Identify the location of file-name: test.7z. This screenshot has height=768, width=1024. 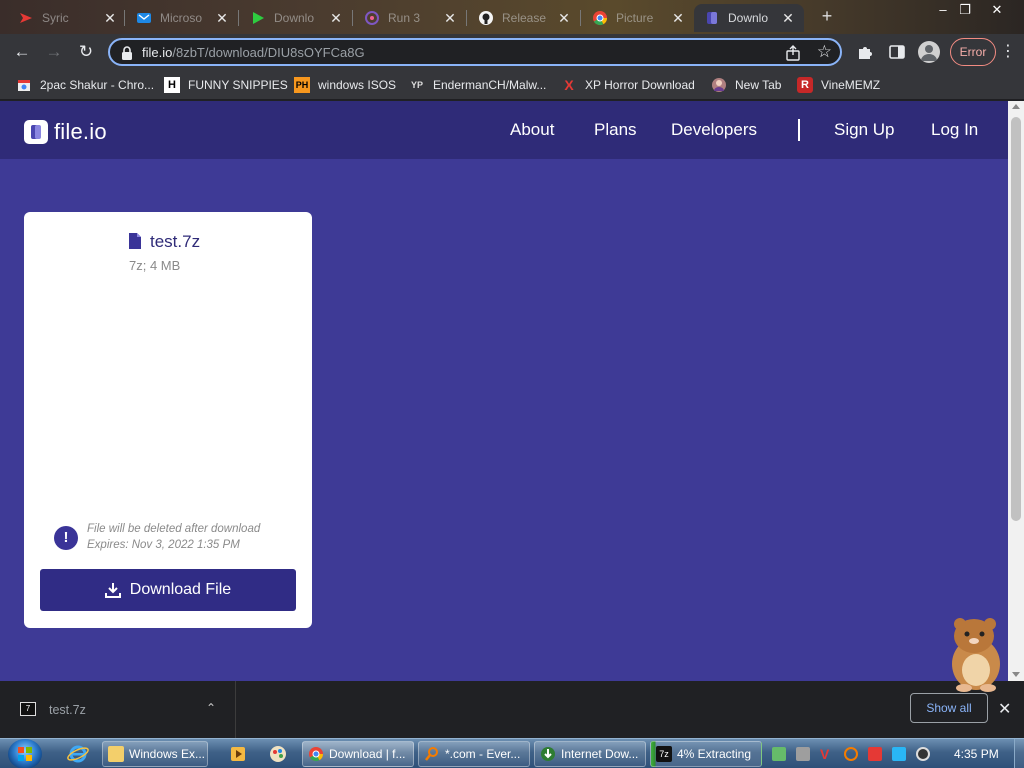
(175, 241).